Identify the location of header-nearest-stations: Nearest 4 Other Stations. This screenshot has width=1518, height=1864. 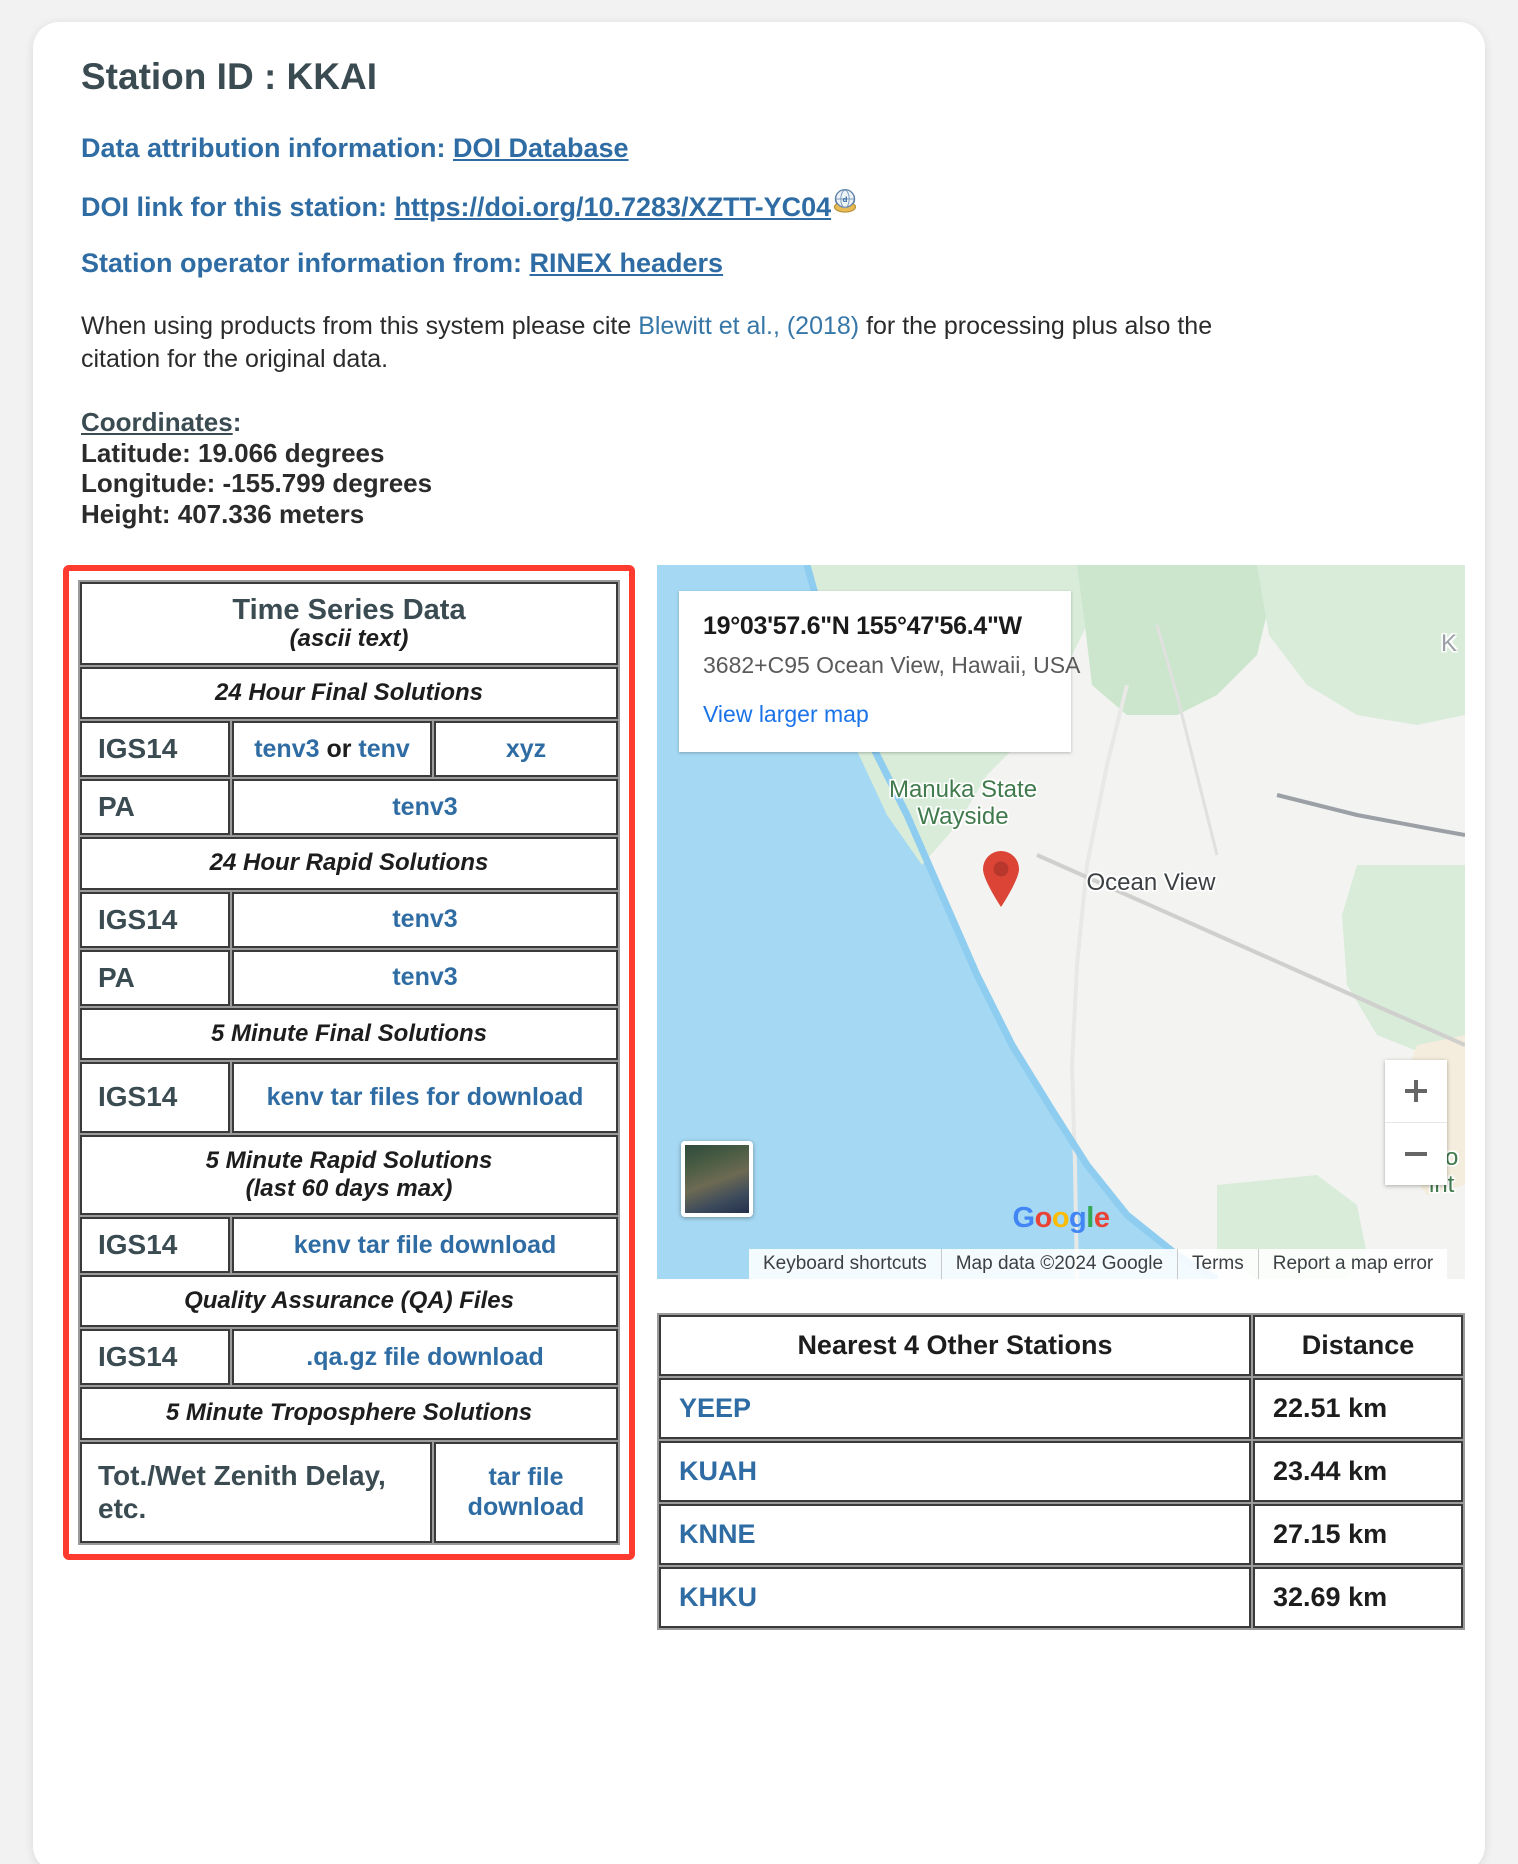
(955, 1345).